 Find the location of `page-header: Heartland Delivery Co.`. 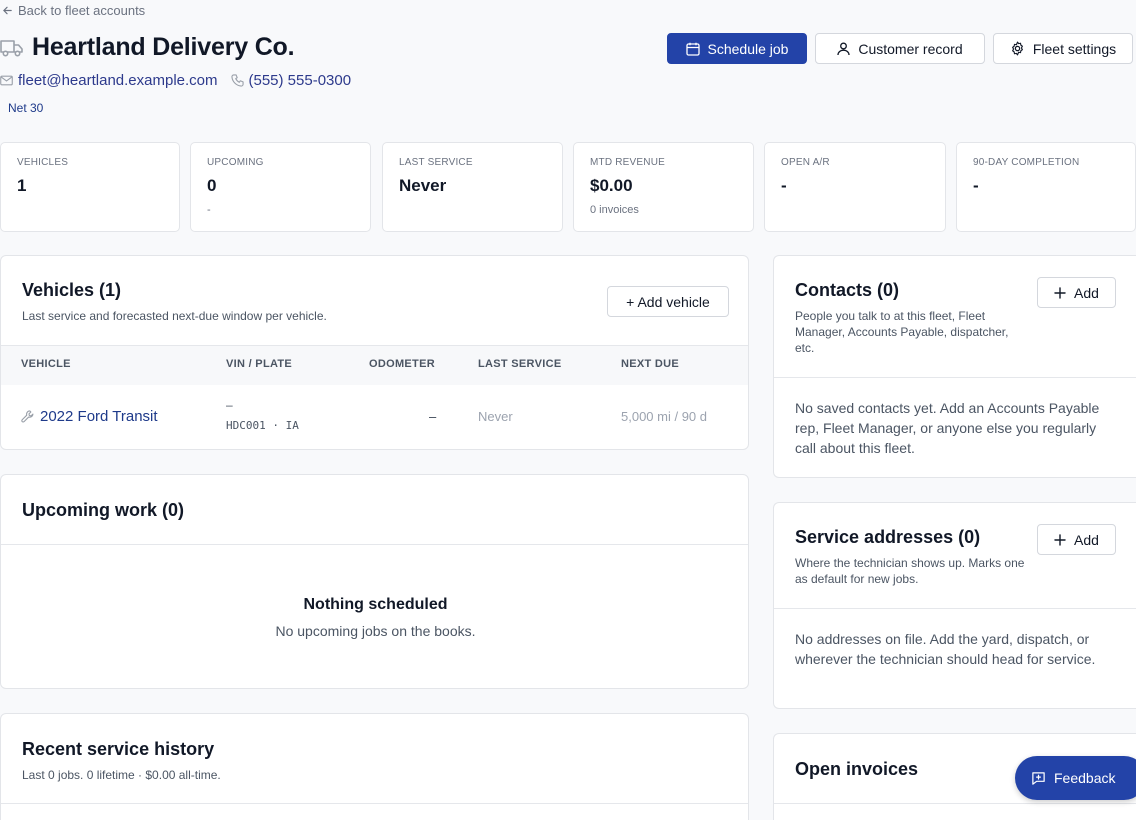

page-header: Heartland Delivery Co. is located at coordinates (147, 47).